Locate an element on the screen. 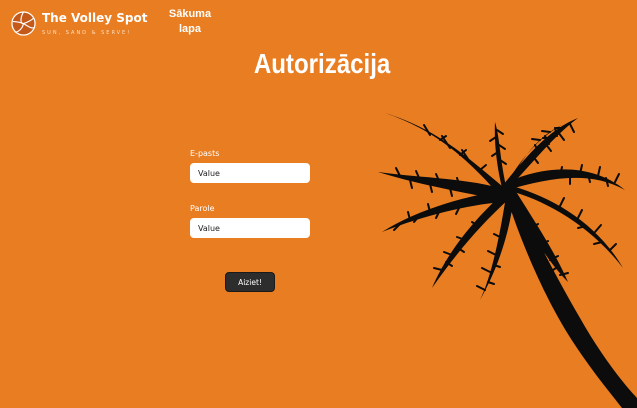 The image size is (637, 408). email-field is located at coordinates (250, 173).